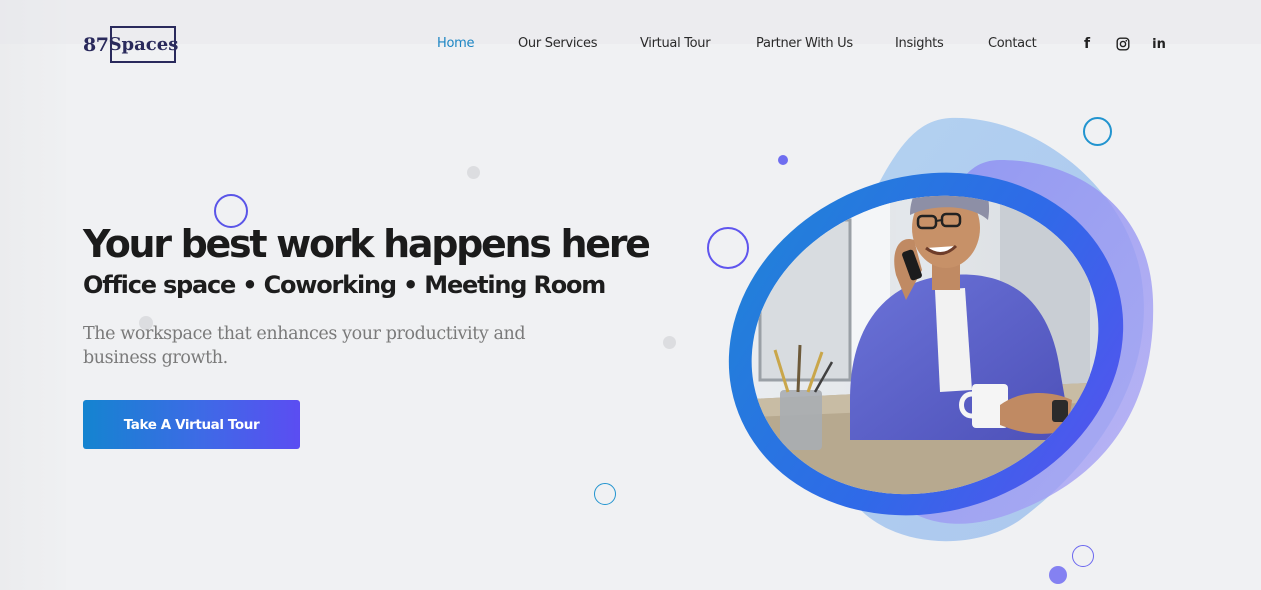 Image resolution: width=1261 pixels, height=590 pixels. What do you see at coordinates (804, 43) in the screenshot?
I see `nav-partner-with-us: Partner With Us` at bounding box center [804, 43].